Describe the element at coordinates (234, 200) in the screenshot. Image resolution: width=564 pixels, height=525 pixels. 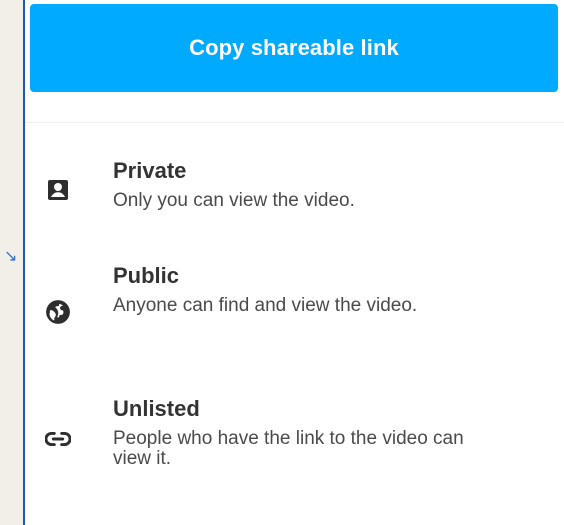
I see `visibility-option-description: Only you can view the video.` at that location.